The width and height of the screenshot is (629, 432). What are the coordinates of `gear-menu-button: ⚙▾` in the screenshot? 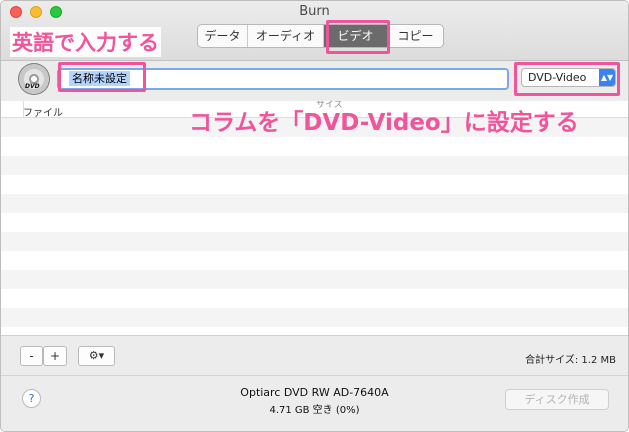 It's located at (96, 356).